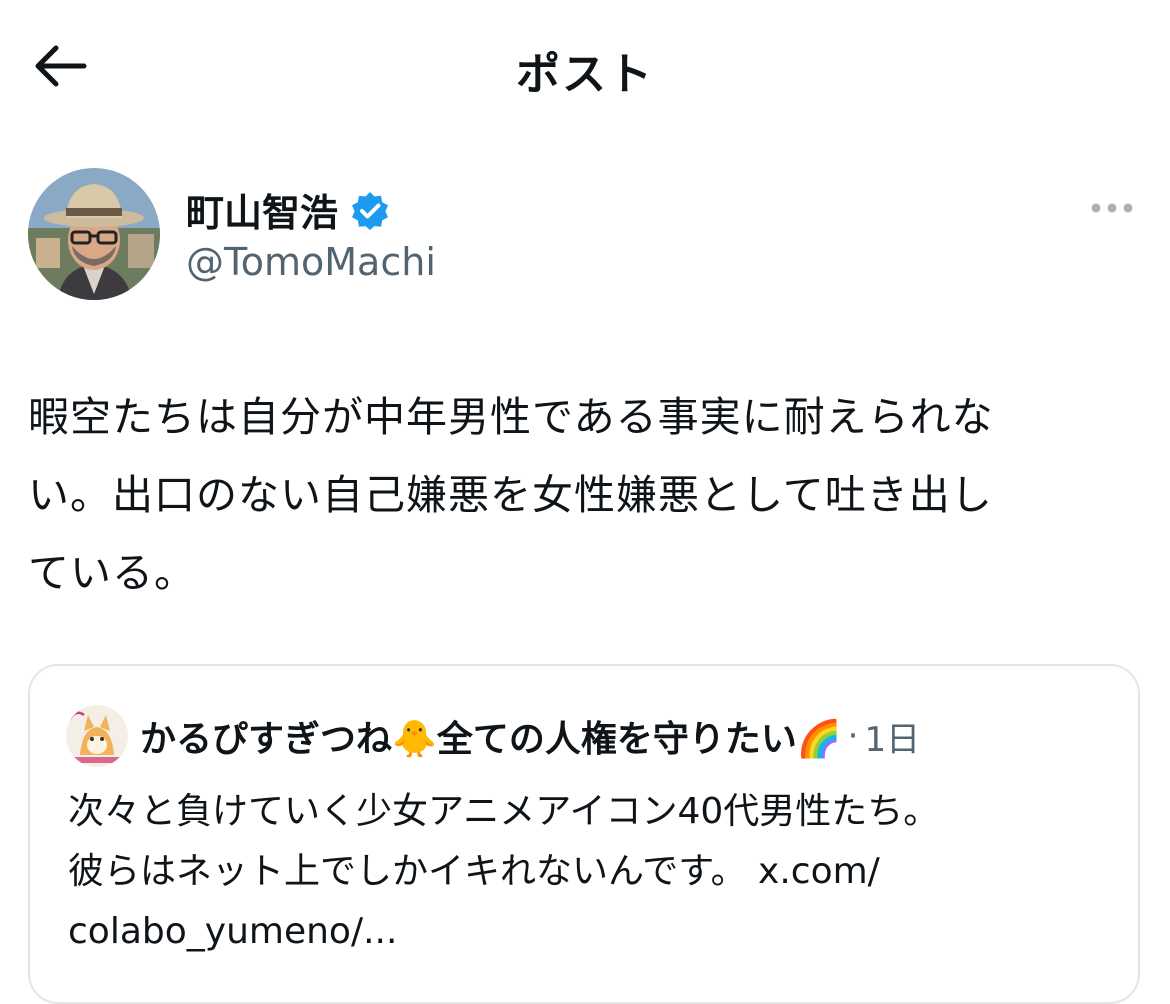  I want to click on quoted-post-time: 1日, so click(892, 739).